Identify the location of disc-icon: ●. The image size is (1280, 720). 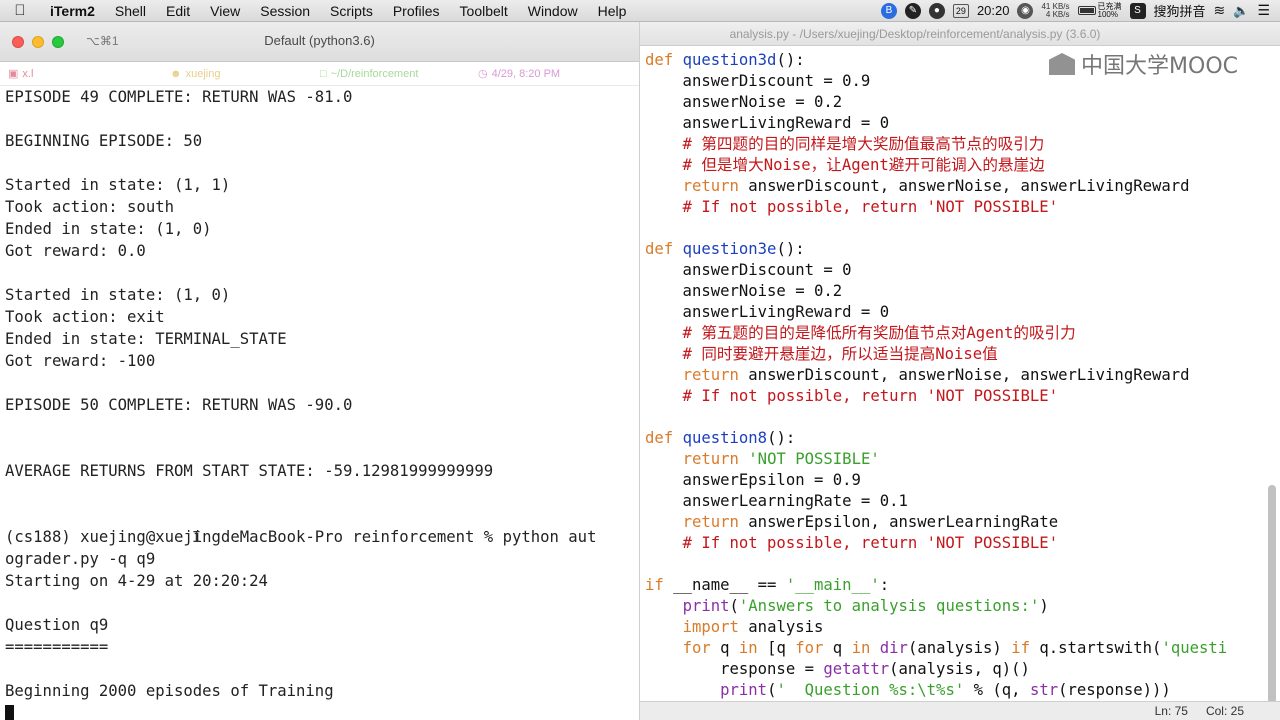
(936, 10).